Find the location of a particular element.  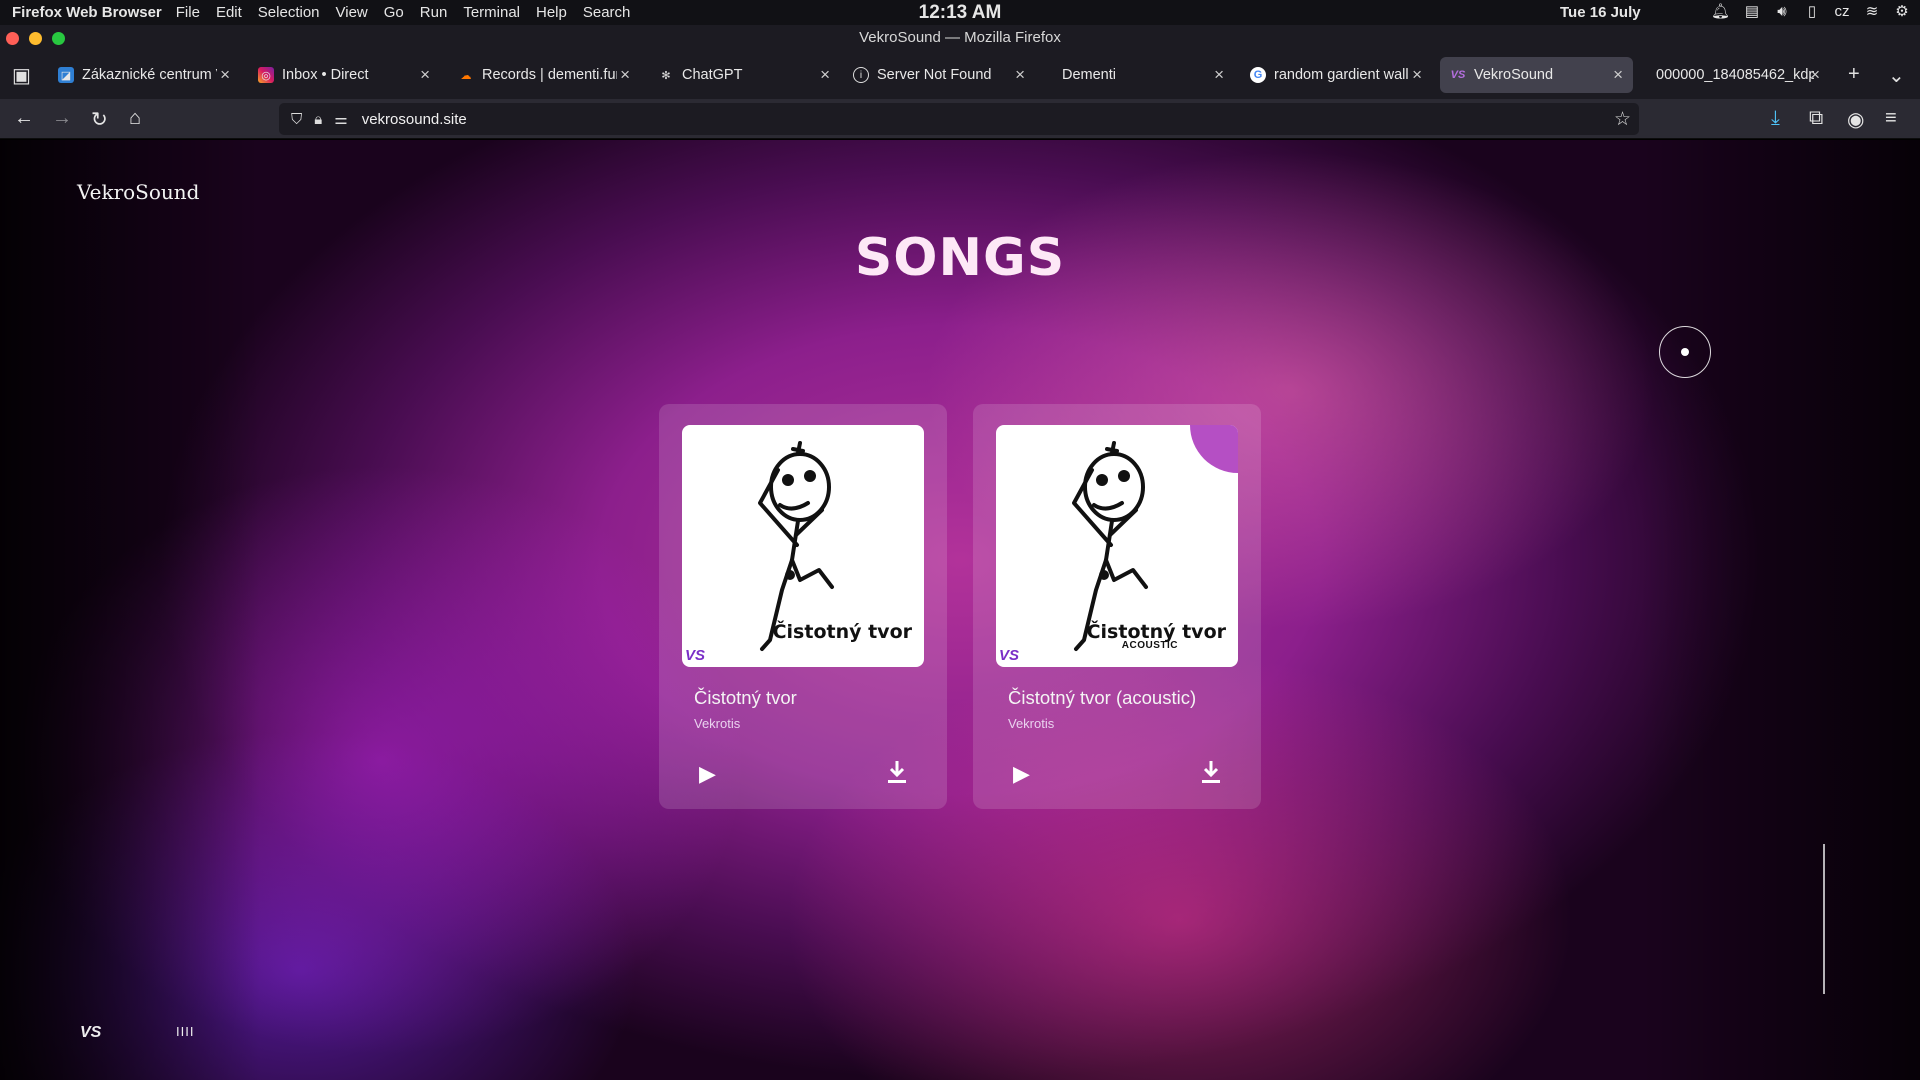

menu-file: File is located at coordinates (188, 12).